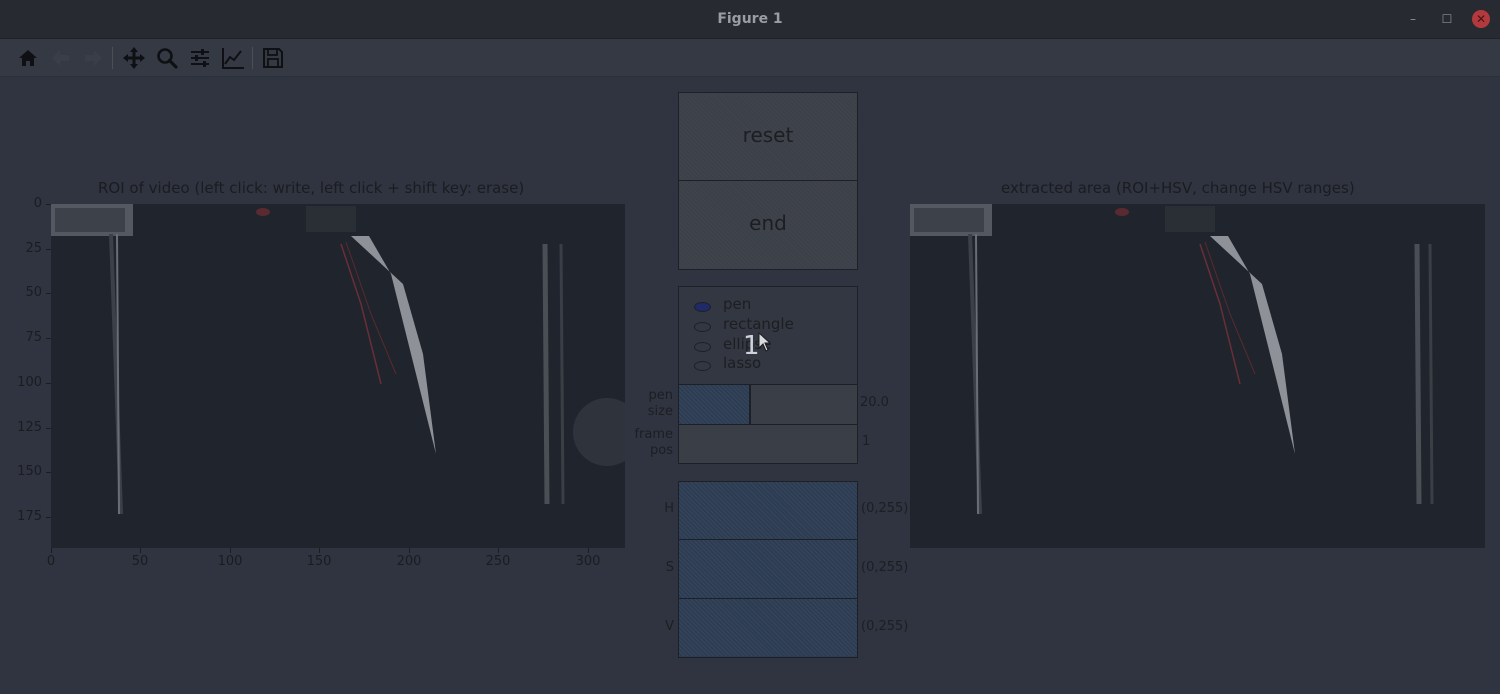 The image size is (1500, 694). Describe the element at coordinates (37, 203) in the screenshot. I see `y-tick-label: 0` at that location.